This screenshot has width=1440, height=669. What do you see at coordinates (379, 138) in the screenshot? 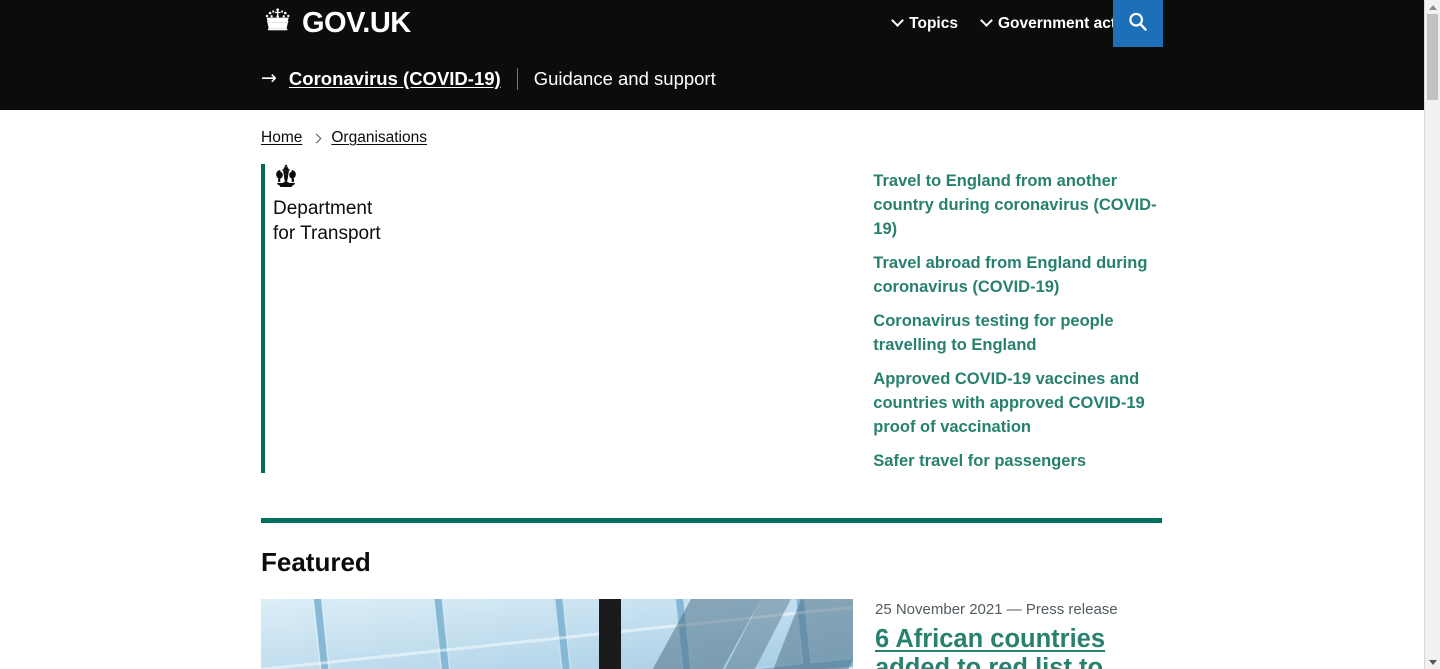
I see `breadcrumb-item-organisations: Organisations` at bounding box center [379, 138].